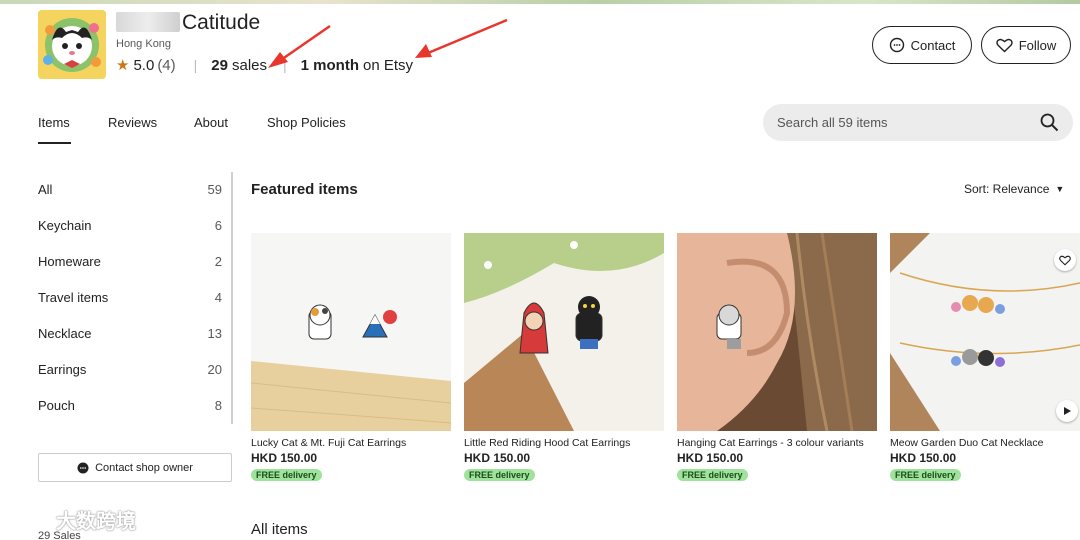 This screenshot has height=540, width=1080. What do you see at coordinates (218, 225) in the screenshot?
I see `sidebar-item-count: 6` at bounding box center [218, 225].